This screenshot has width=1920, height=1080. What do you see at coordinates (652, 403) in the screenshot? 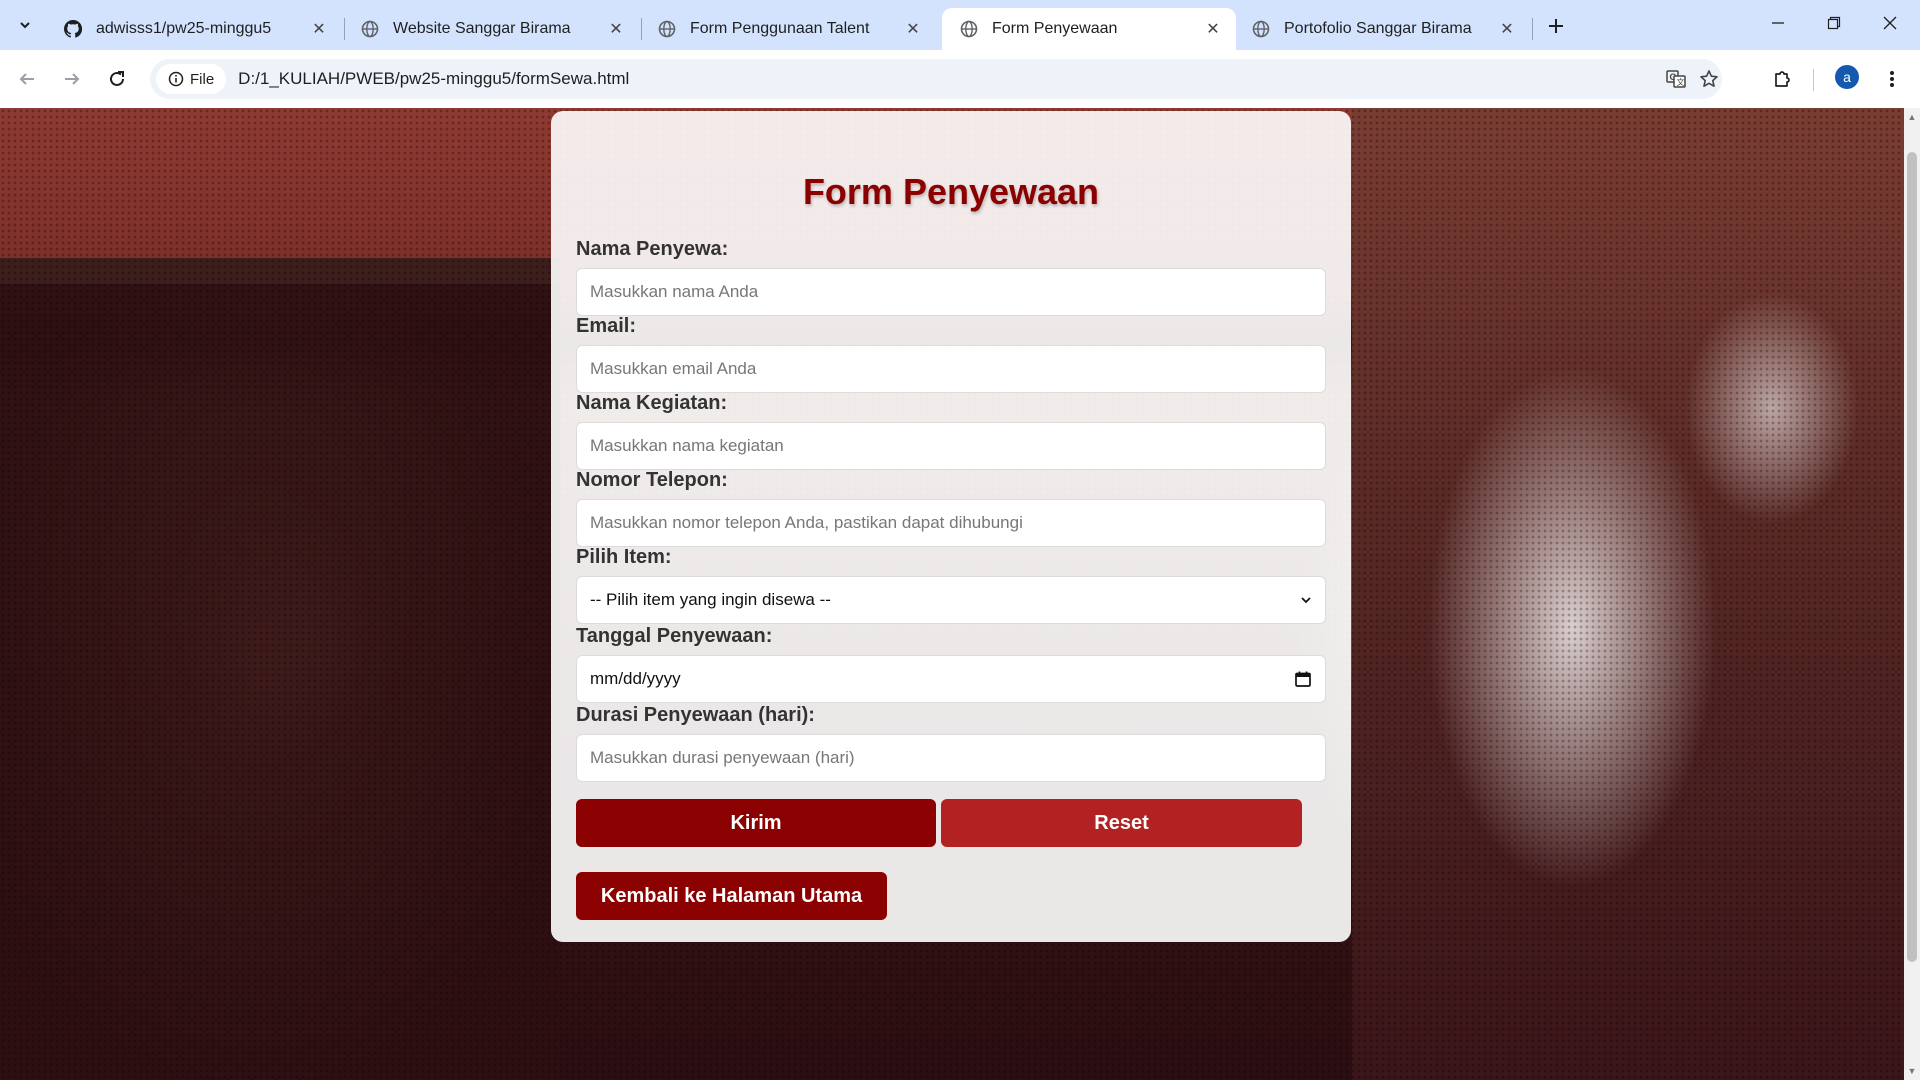
I see `kegiatan-label: Nama Kegiatan:` at bounding box center [652, 403].